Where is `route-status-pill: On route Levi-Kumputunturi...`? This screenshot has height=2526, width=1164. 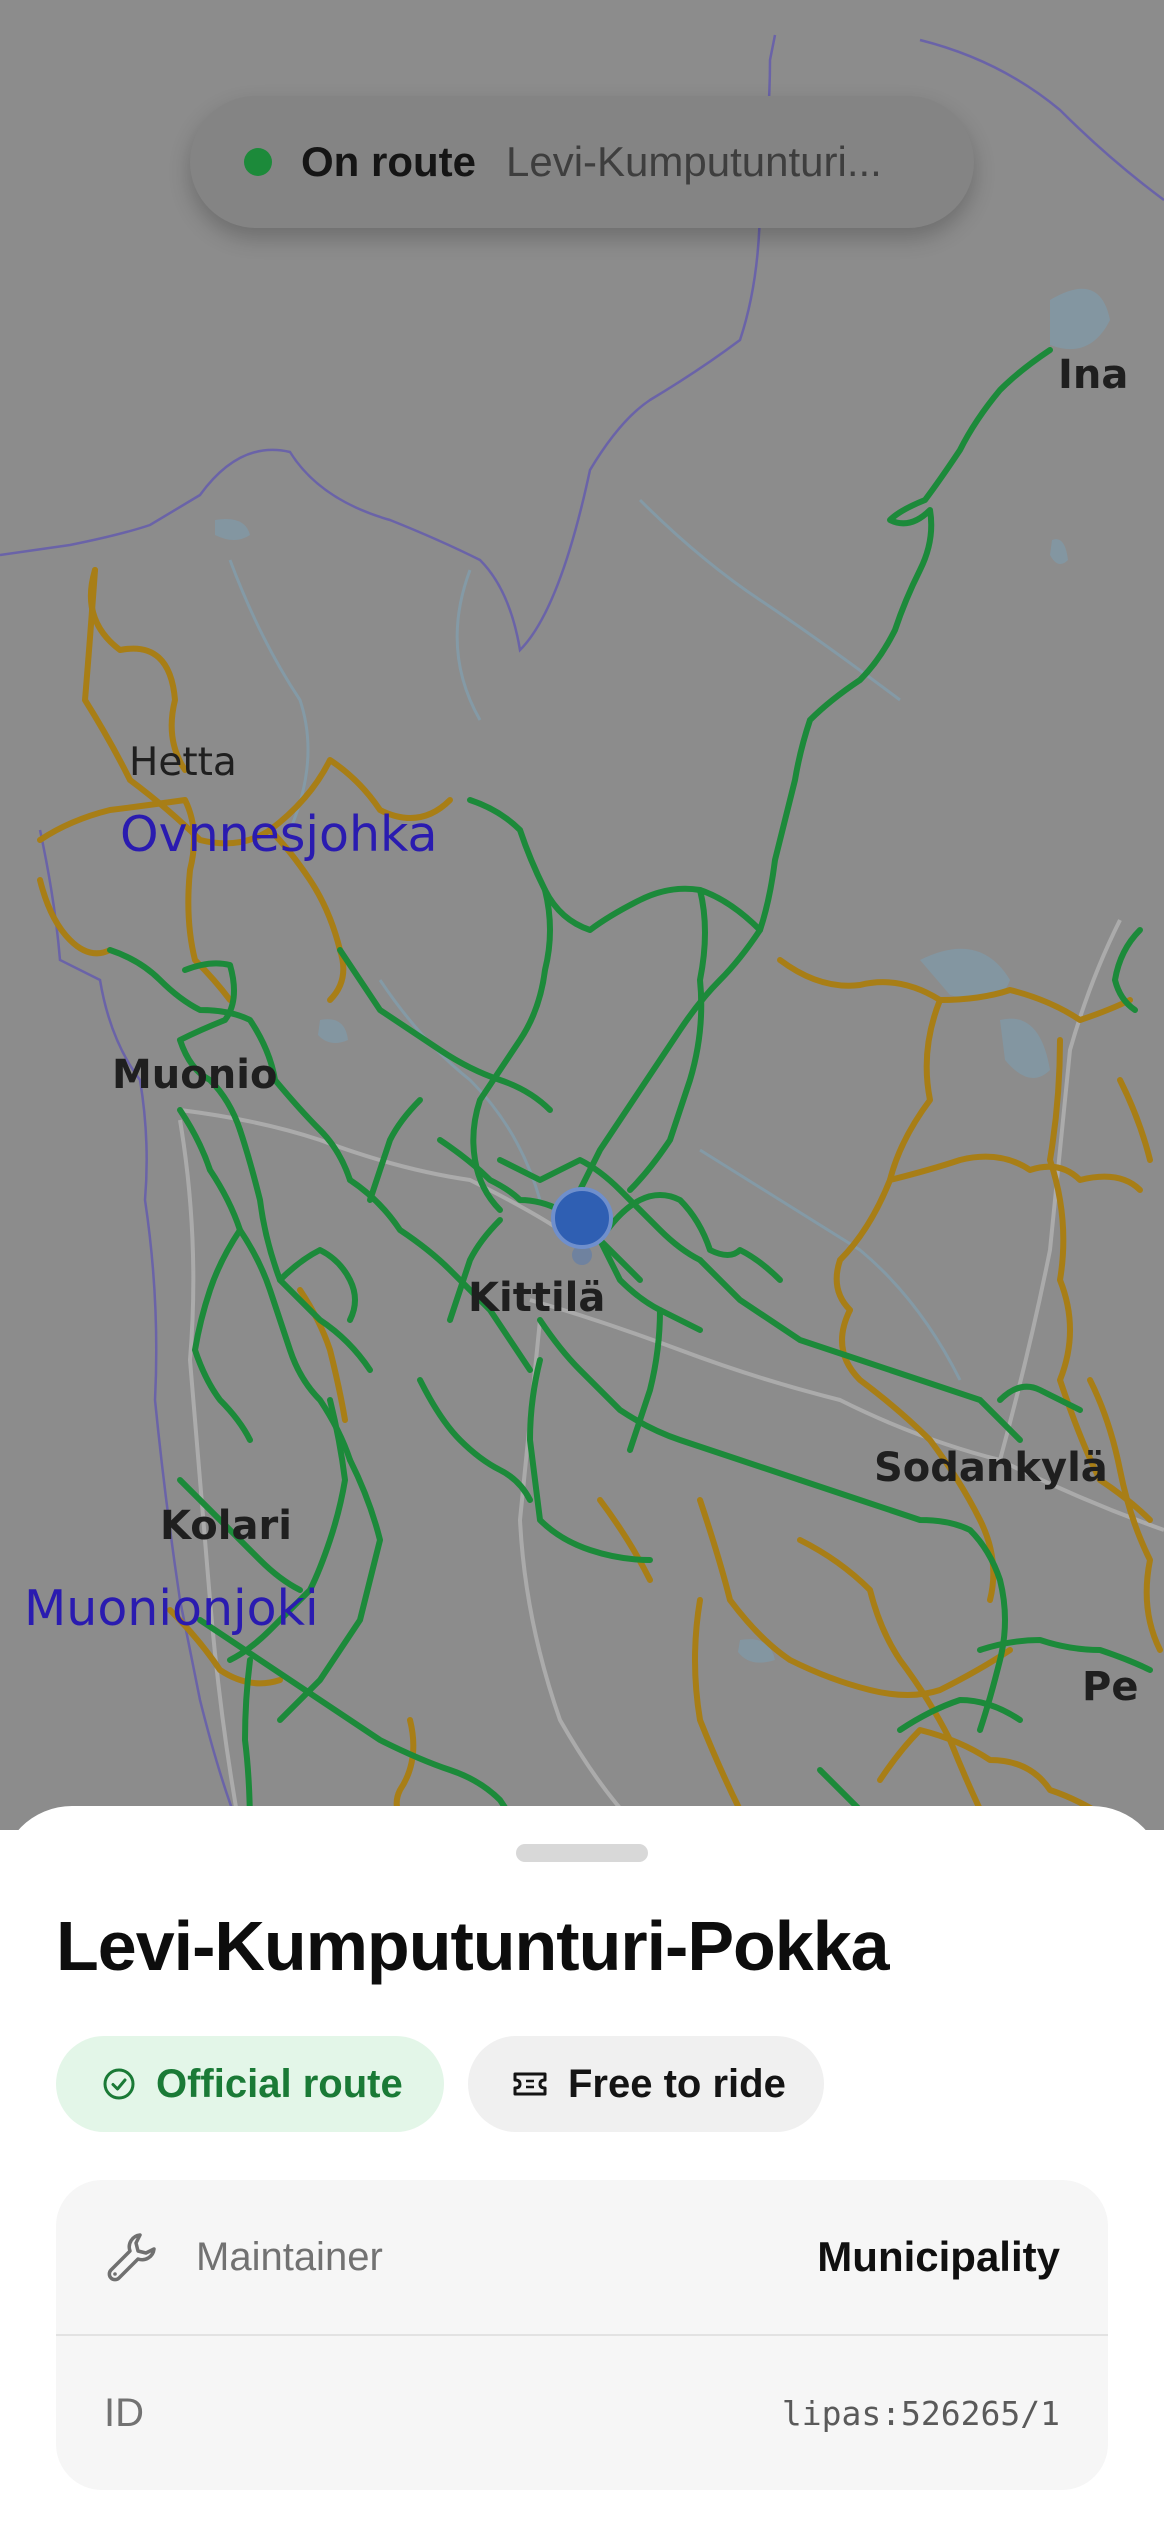
route-status-pill: On route Levi-Kumputunturi... is located at coordinates (582, 162).